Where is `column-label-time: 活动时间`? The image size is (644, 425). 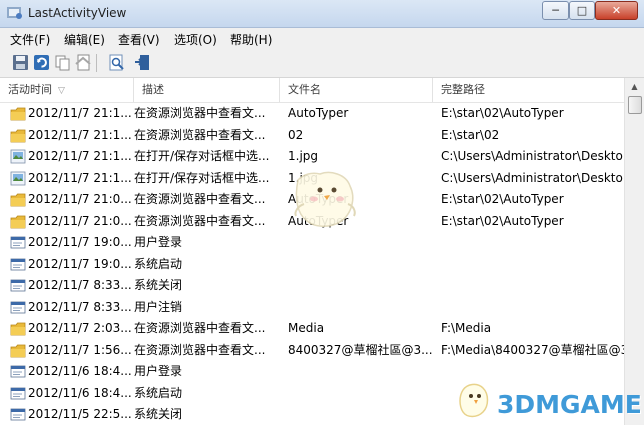
column-label-time: 活动时间 is located at coordinates (30, 89).